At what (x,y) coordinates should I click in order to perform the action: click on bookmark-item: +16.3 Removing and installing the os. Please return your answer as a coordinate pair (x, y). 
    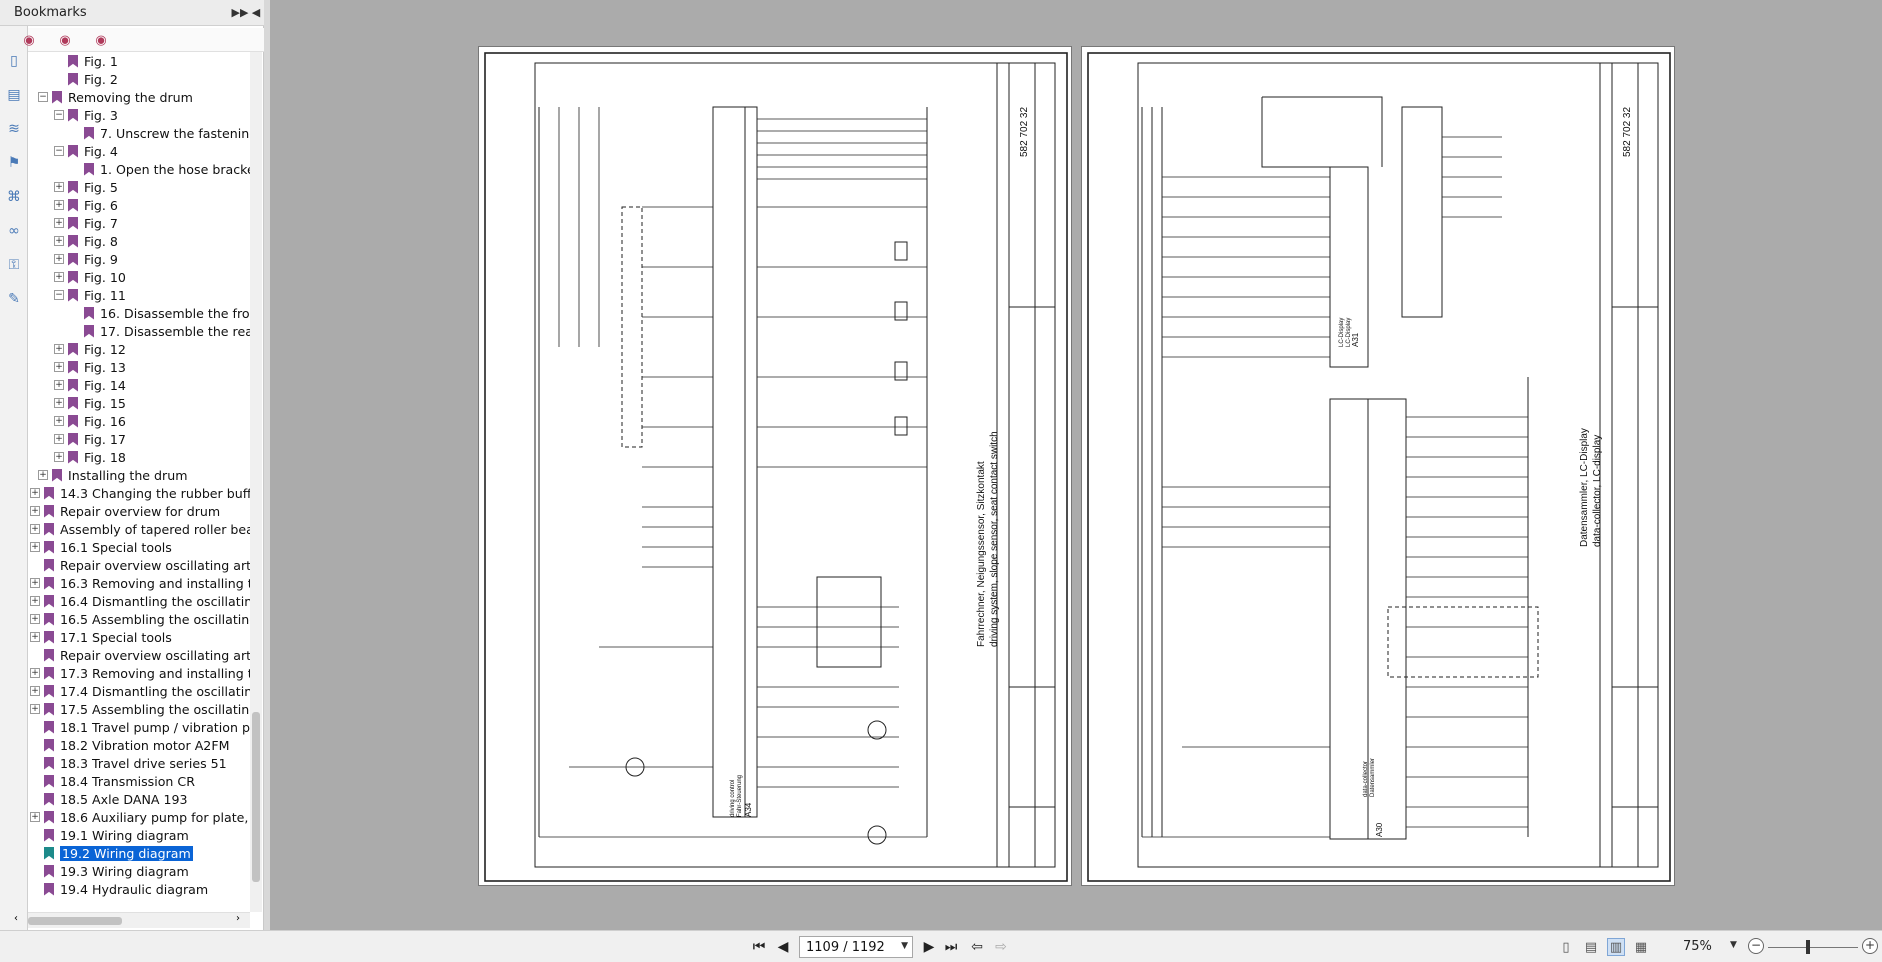
    Looking at the image, I should click on (140, 583).